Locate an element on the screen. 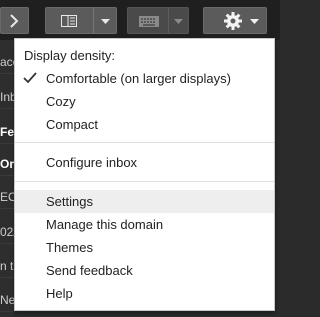 The image size is (320, 317). list-item: Fe is located at coordinates (7, 132).